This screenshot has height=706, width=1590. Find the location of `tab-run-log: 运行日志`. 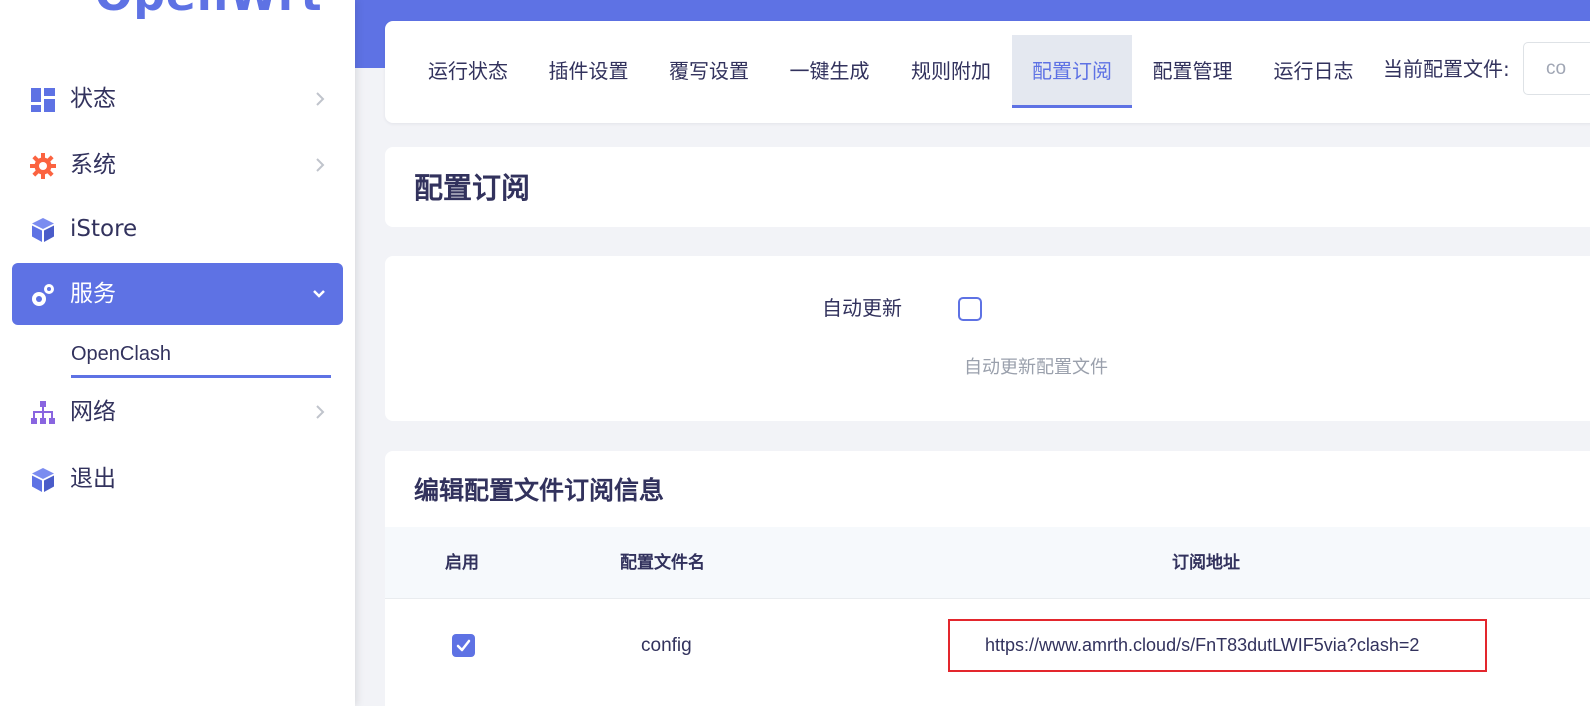

tab-run-log: 运行日志 is located at coordinates (1313, 71).